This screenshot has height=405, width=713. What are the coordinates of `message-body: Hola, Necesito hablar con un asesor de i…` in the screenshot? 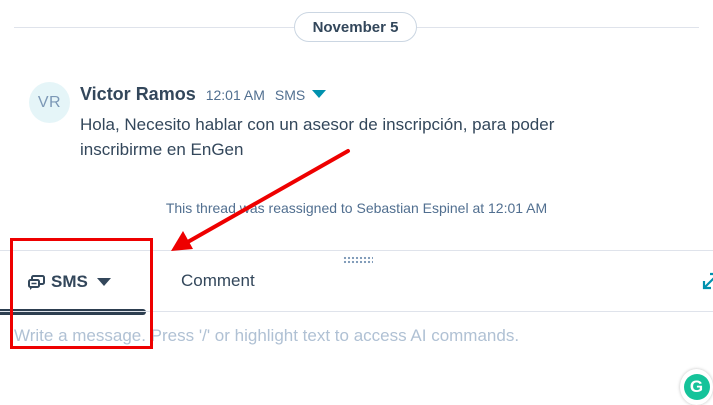 It's located at (317, 137).